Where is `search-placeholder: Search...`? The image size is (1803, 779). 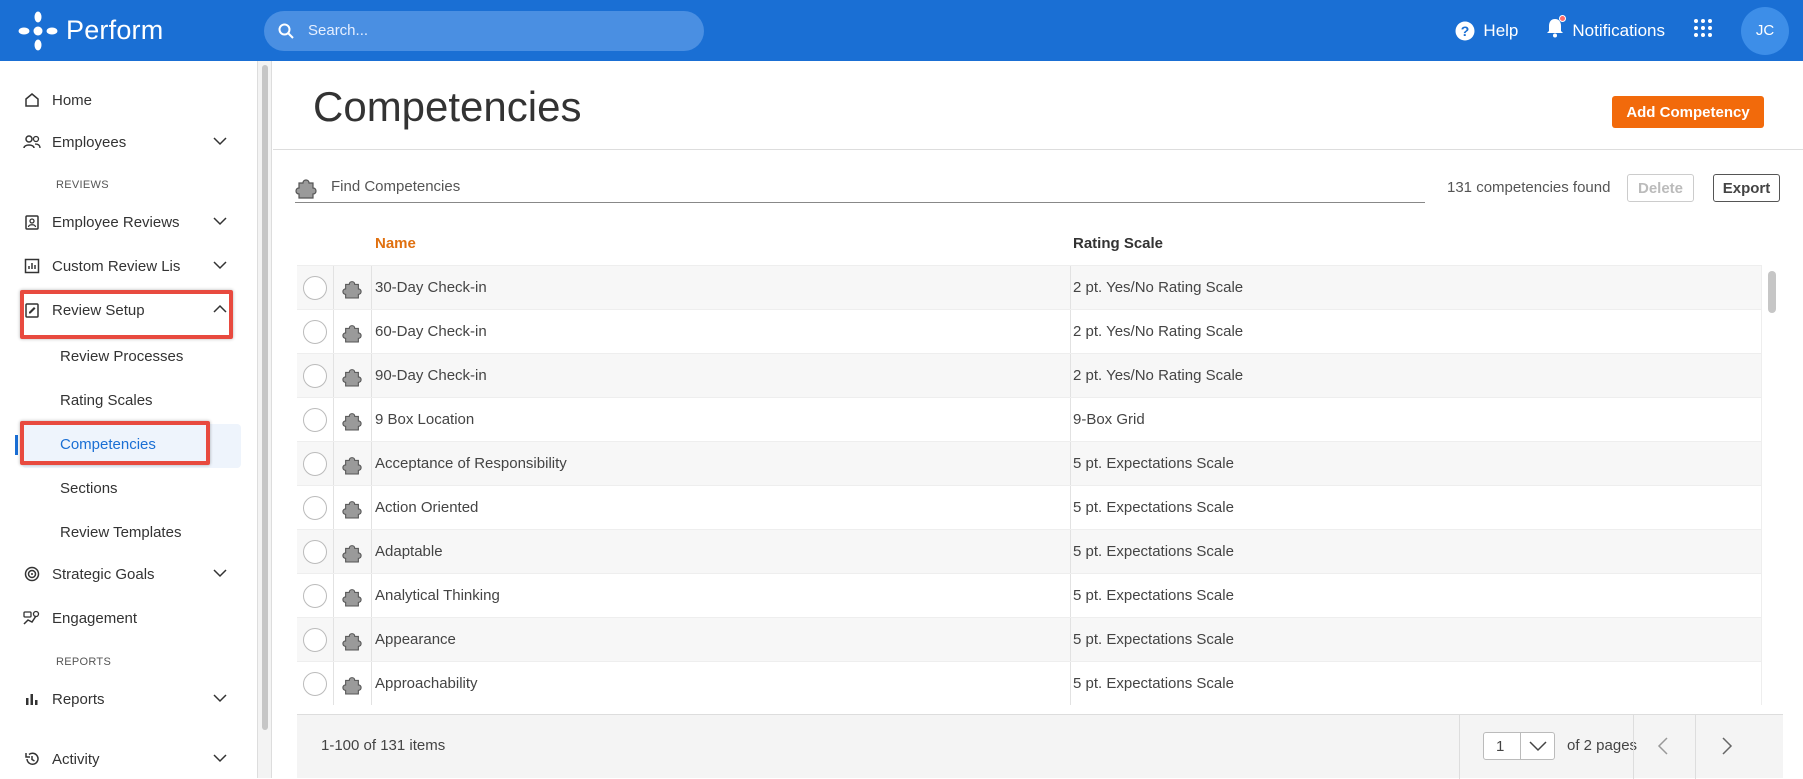 search-placeholder: Search... is located at coordinates (338, 30).